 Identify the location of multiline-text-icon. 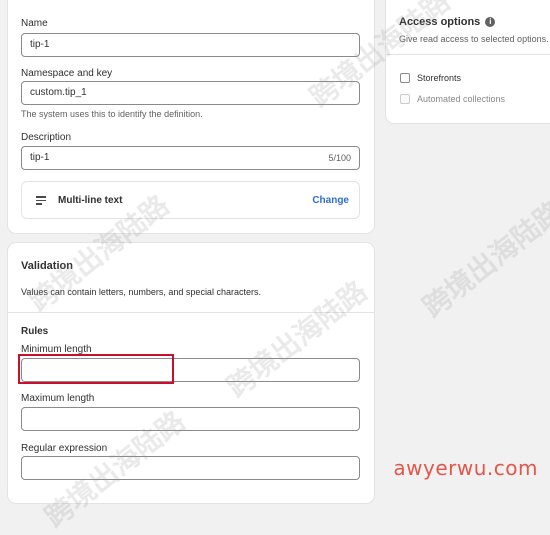
(41, 200).